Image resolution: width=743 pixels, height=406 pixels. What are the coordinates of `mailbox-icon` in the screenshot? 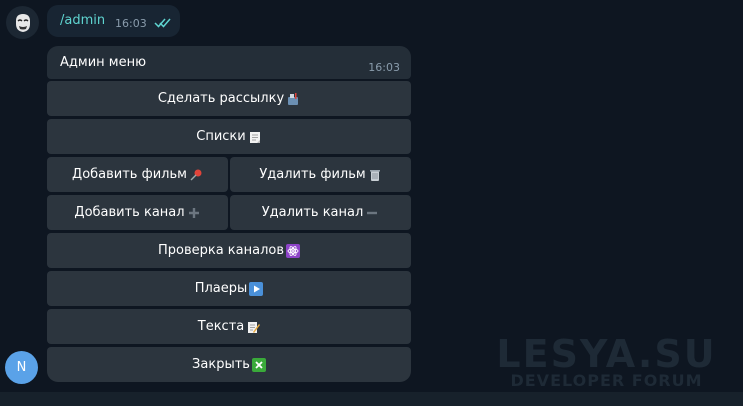 It's located at (293, 99).